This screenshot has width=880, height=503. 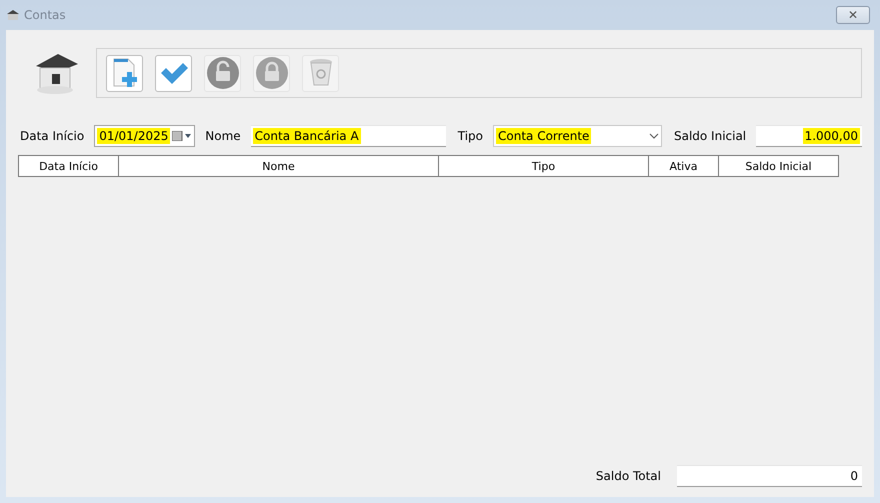 What do you see at coordinates (272, 73) in the screenshot?
I see `padlock-icon` at bounding box center [272, 73].